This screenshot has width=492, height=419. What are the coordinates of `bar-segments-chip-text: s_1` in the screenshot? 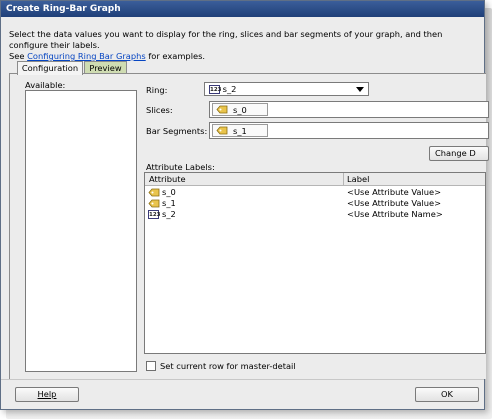 It's located at (240, 131).